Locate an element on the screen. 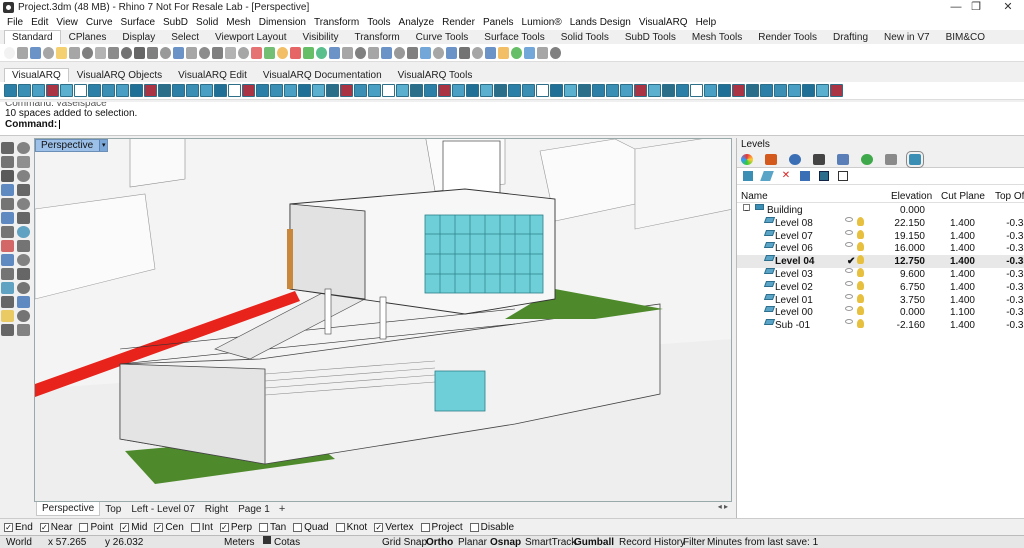 Image resolution: width=1024 pixels, height=548 pixels. standard-tool-28-icon is located at coordinates (360, 52).